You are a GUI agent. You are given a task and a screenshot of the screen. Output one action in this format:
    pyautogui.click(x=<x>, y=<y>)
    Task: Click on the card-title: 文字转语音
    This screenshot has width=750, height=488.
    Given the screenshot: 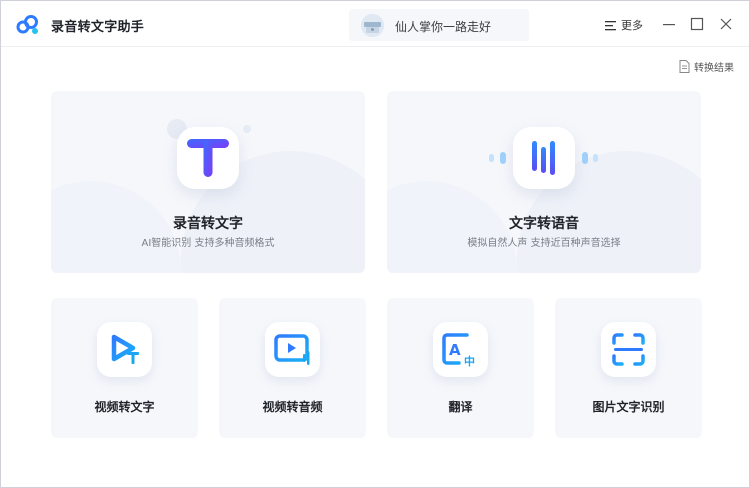 What is the action you would take?
    pyautogui.click(x=544, y=224)
    